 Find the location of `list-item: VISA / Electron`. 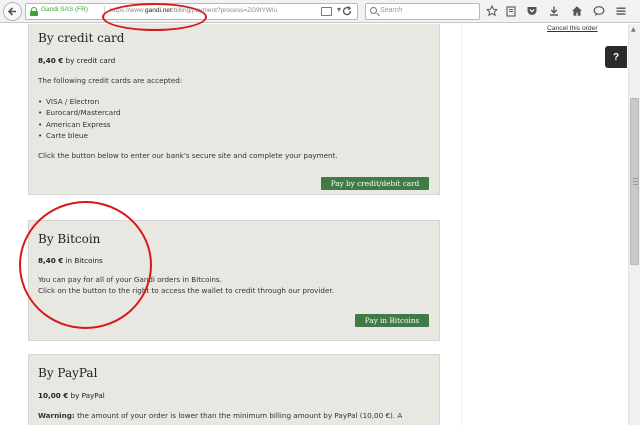

list-item: VISA / Electron is located at coordinates (79, 101).